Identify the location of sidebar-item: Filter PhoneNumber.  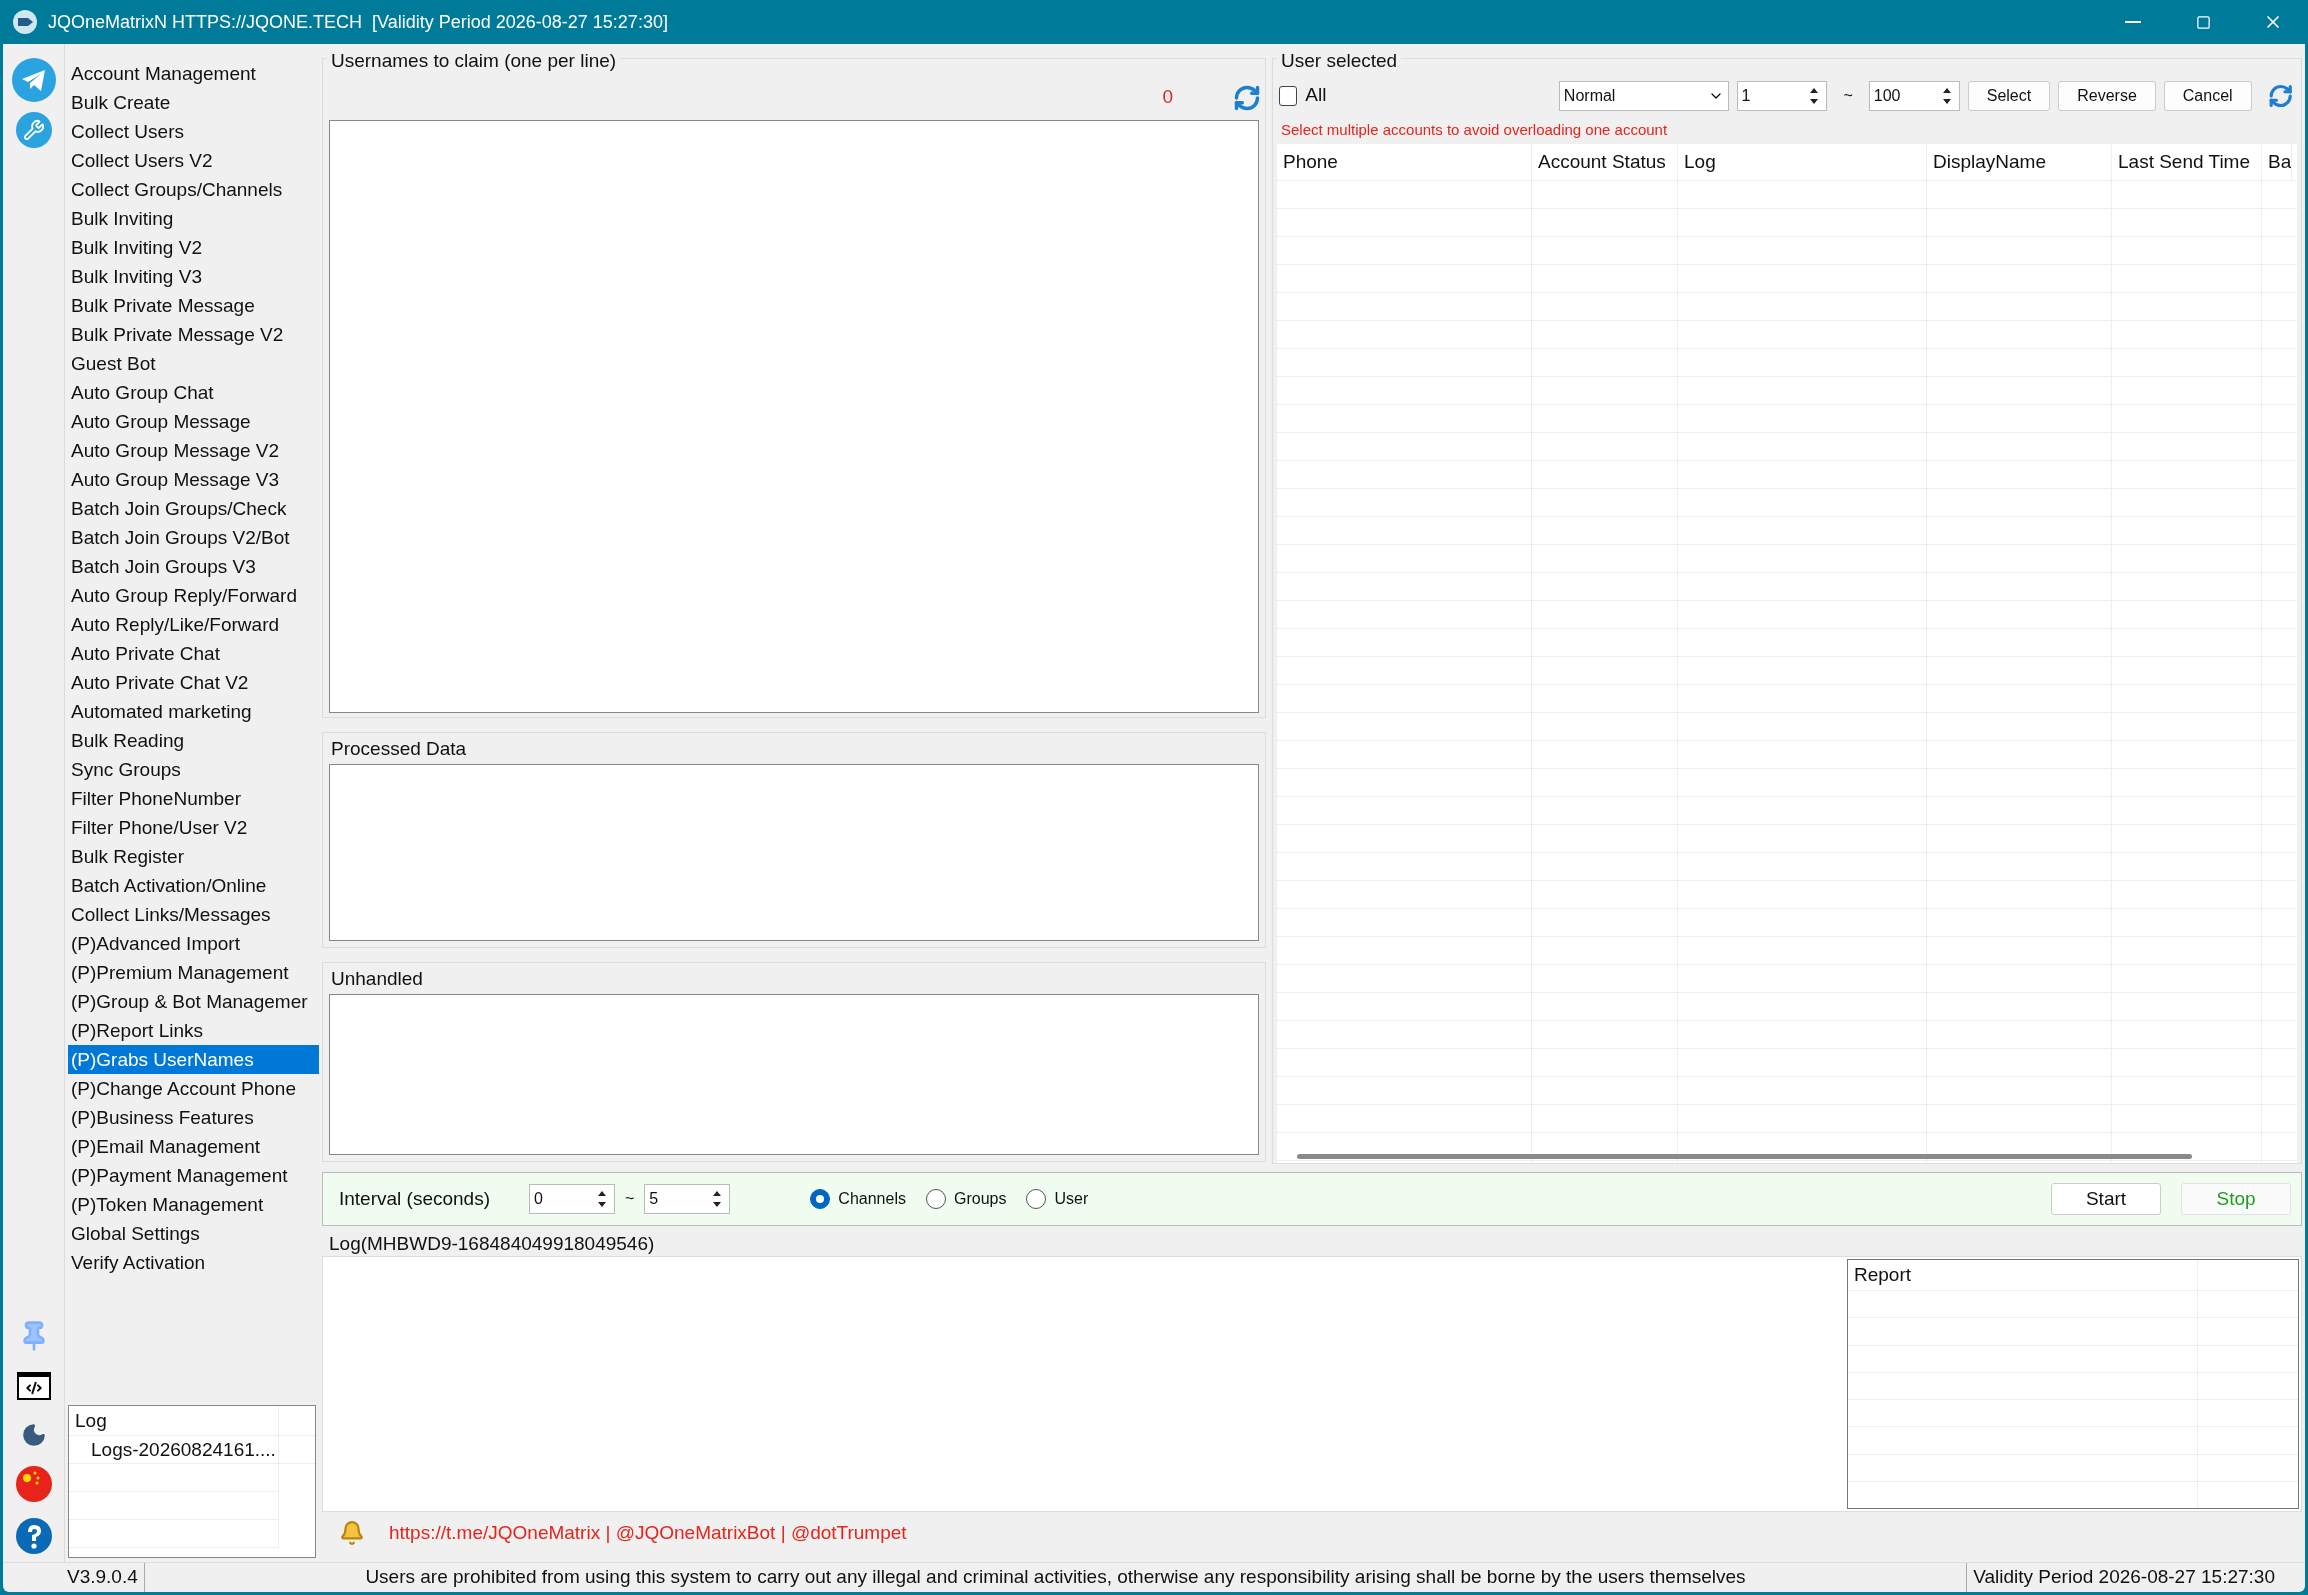
(193, 798).